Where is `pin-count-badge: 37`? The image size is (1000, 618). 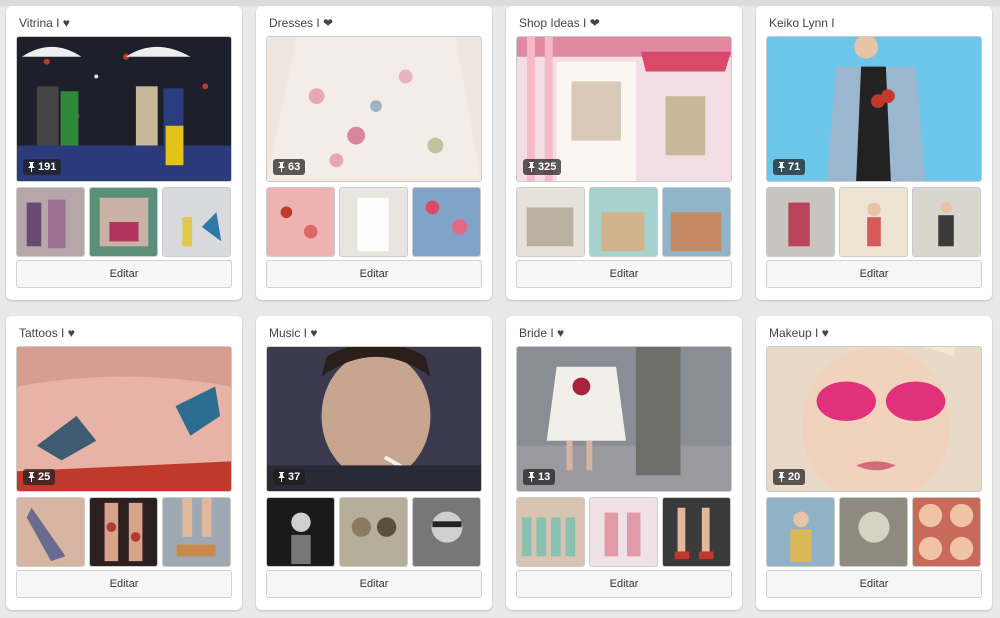 pin-count-badge: 37 is located at coordinates (289, 477).